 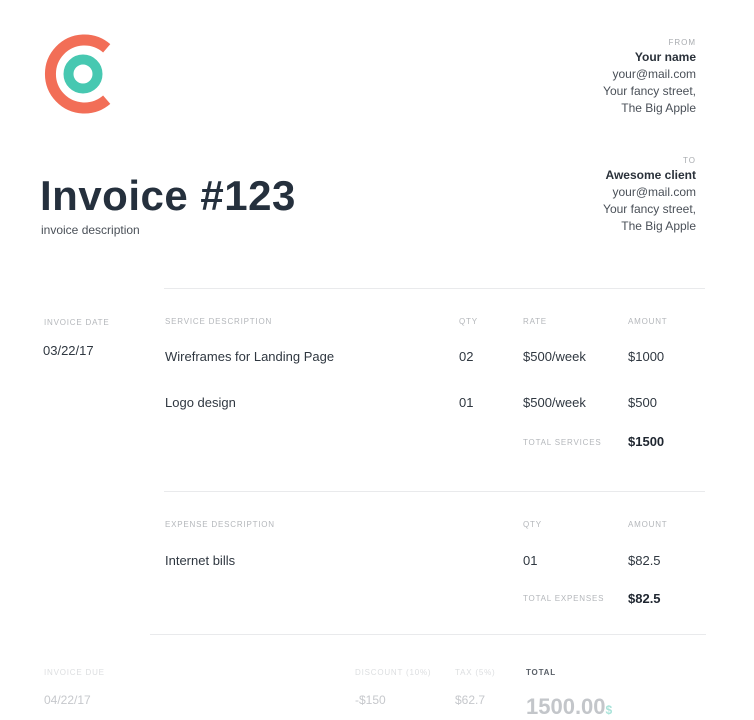 What do you see at coordinates (642, 402) in the screenshot?
I see `service-row-2-amount: $500` at bounding box center [642, 402].